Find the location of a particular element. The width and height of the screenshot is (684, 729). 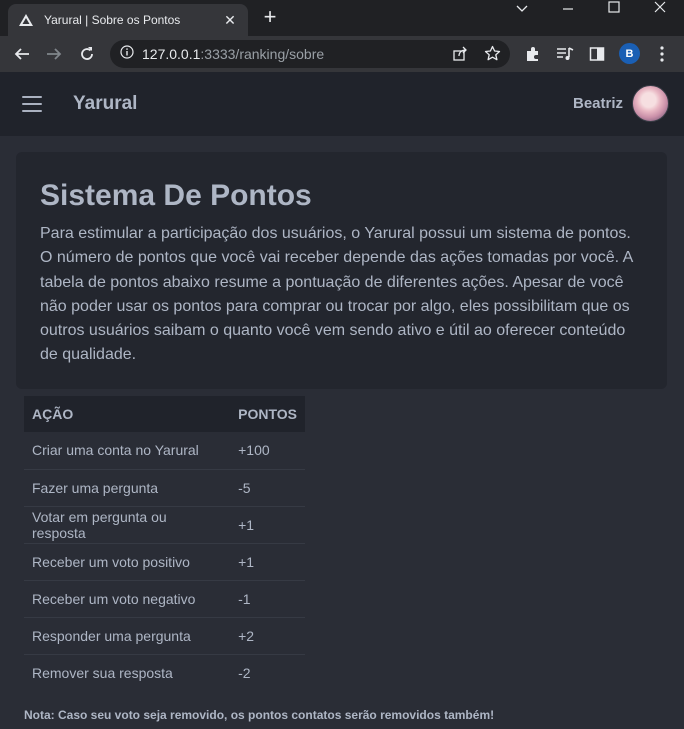

url-path: :3333/ranking/sobre is located at coordinates (262, 54).